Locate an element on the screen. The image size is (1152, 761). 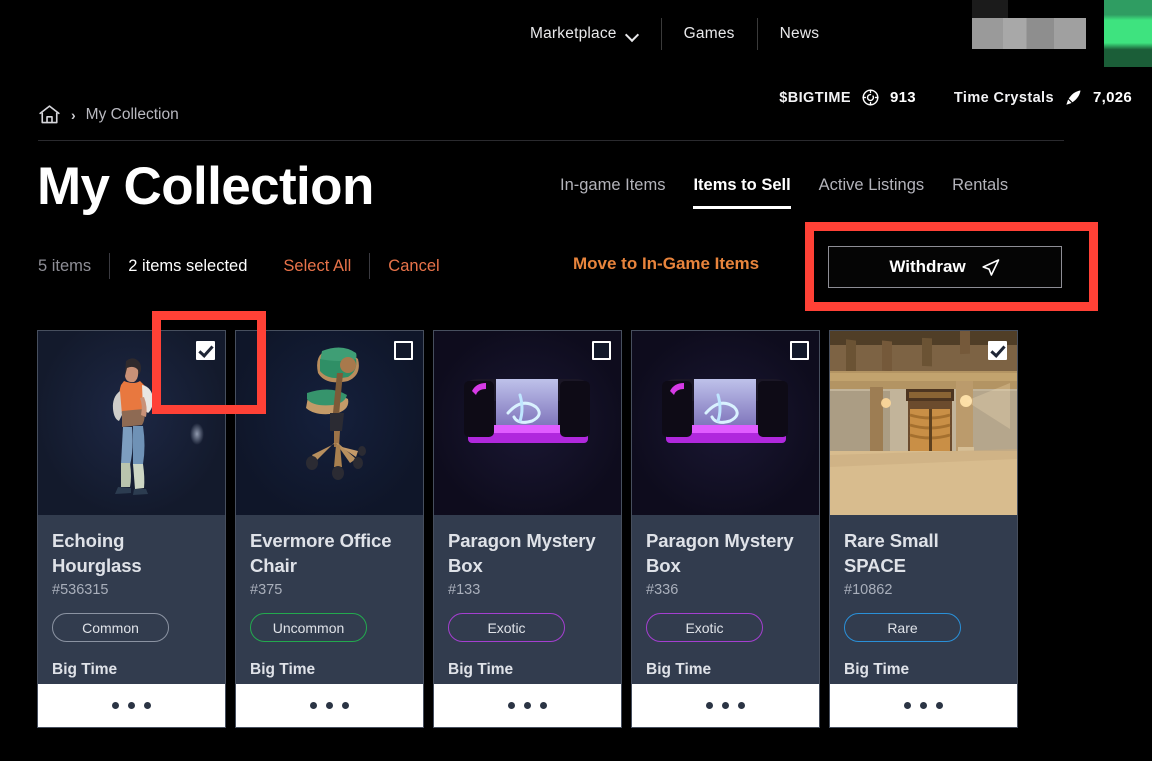
breadcrumb-divider is located at coordinates (551, 140).